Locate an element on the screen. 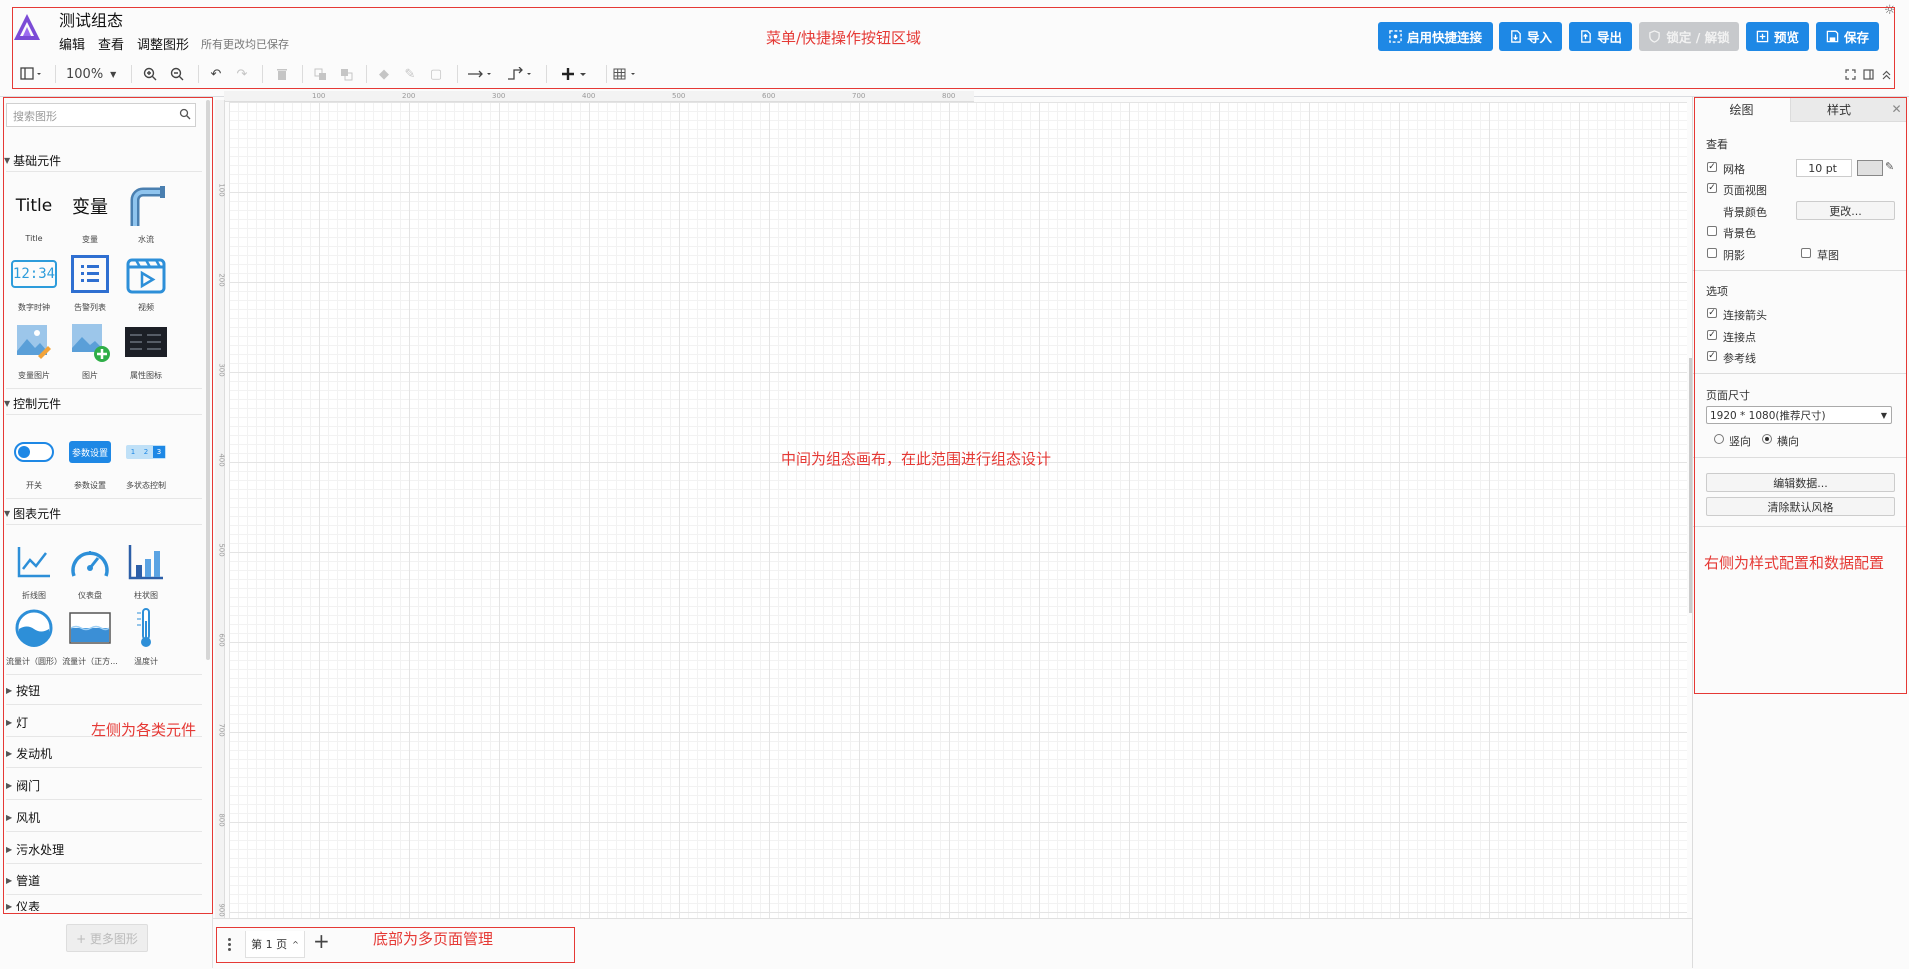 Image resolution: width=1909 pixels, height=969 pixels. right-area-highlight is located at coordinates (1800, 395).